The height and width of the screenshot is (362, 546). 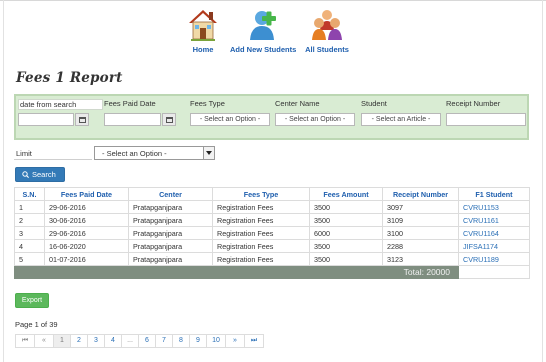 What do you see at coordinates (25, 341) in the screenshot?
I see `pagination-first: ⏮` at bounding box center [25, 341].